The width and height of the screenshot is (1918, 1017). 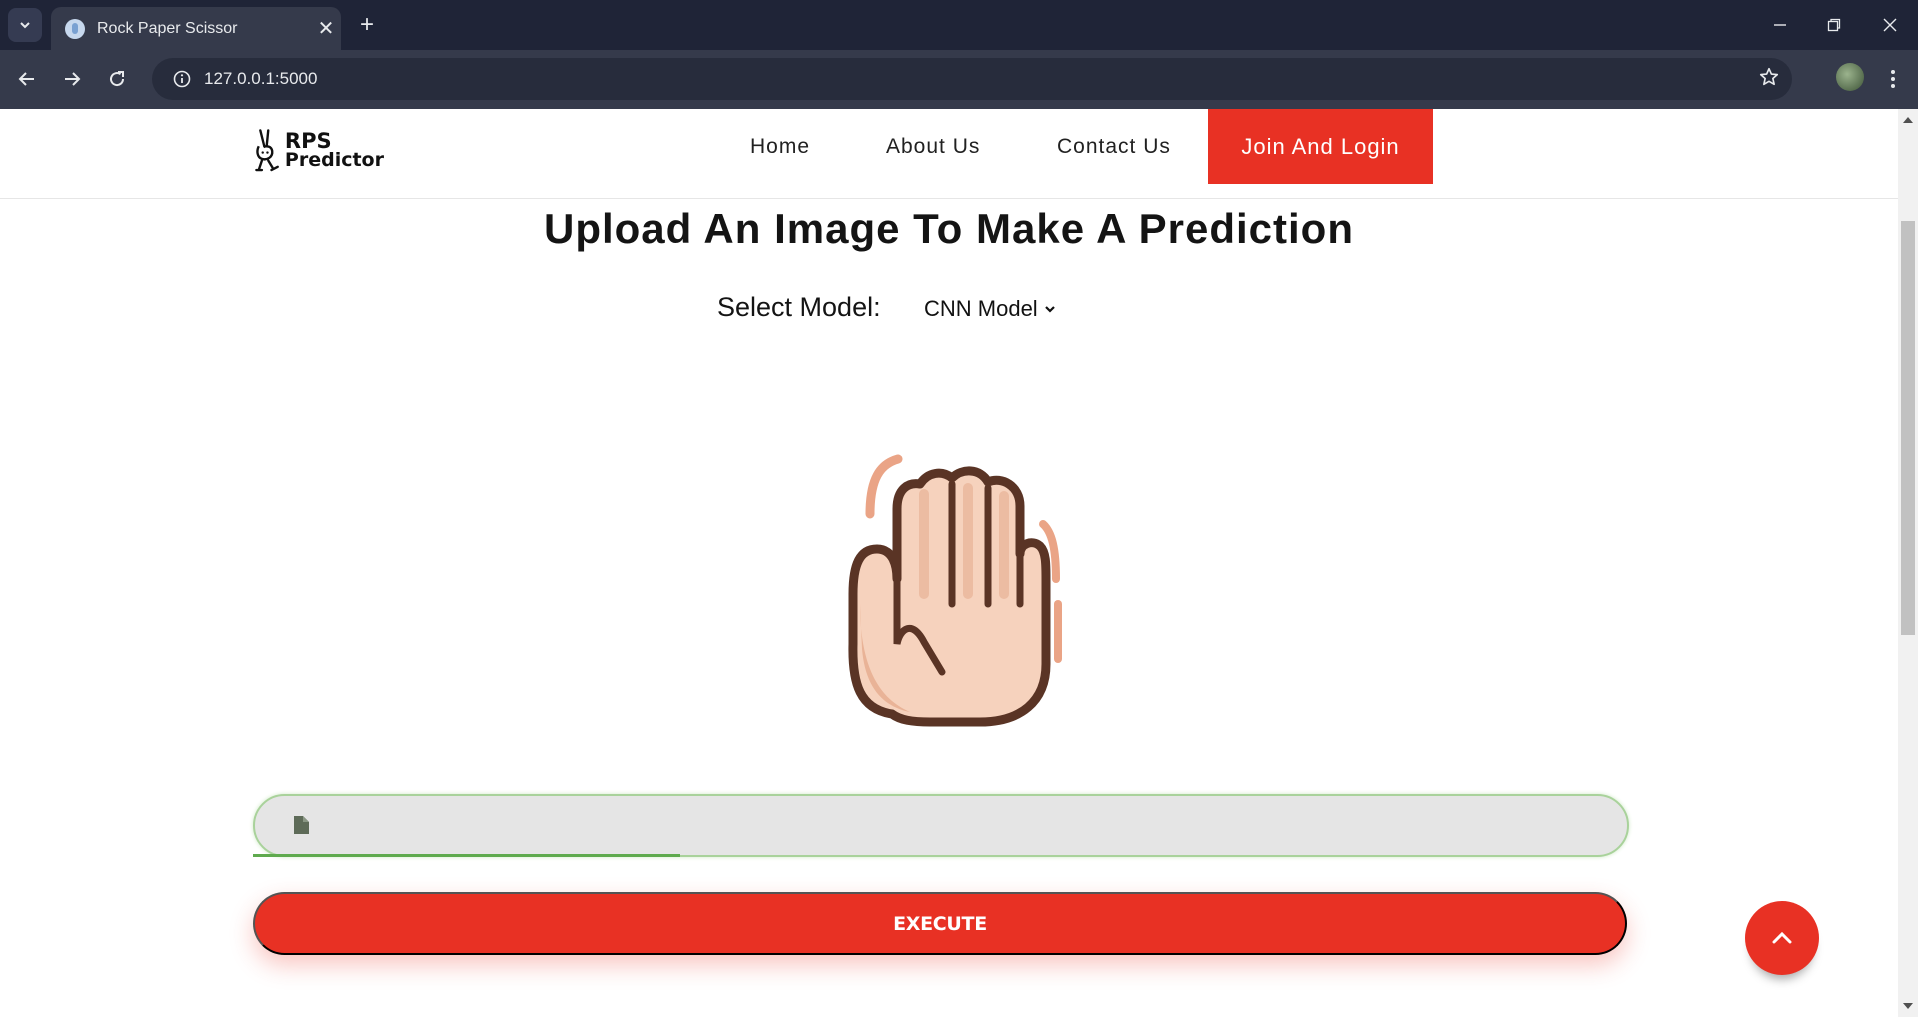 I want to click on tab-search-button, so click(x=25, y=25).